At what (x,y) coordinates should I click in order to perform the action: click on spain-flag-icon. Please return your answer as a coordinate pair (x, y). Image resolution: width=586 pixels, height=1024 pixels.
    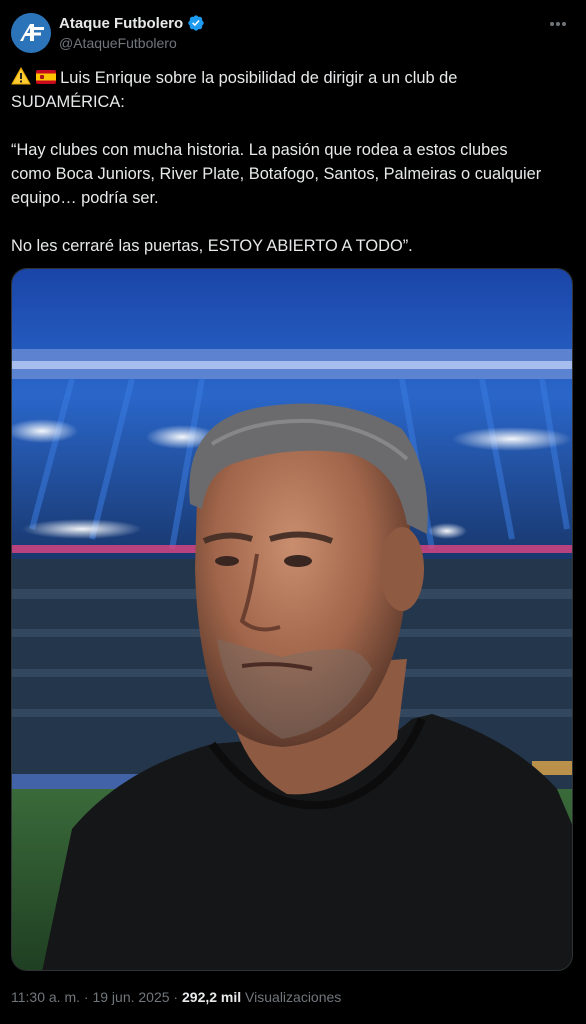
    Looking at the image, I should click on (45, 77).